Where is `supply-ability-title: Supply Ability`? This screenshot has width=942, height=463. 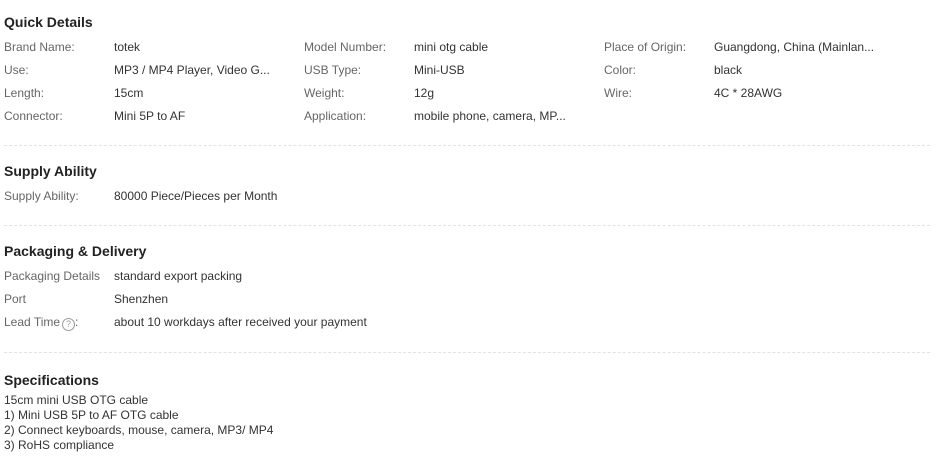 supply-ability-title: Supply Ability is located at coordinates (50, 171).